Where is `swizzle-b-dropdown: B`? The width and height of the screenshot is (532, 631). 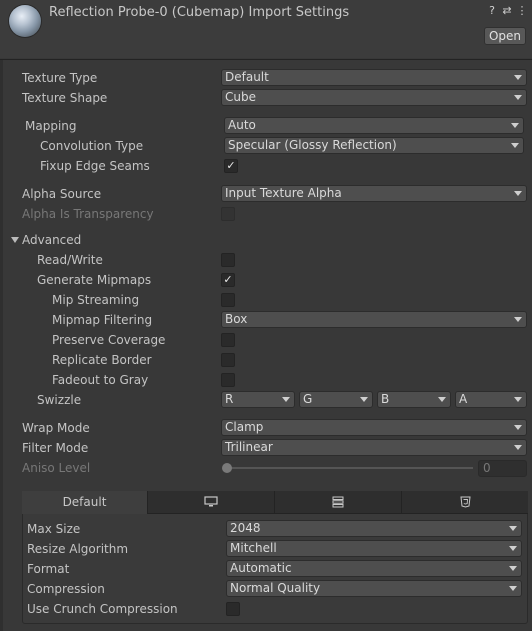 swizzle-b-dropdown: B is located at coordinates (414, 399).